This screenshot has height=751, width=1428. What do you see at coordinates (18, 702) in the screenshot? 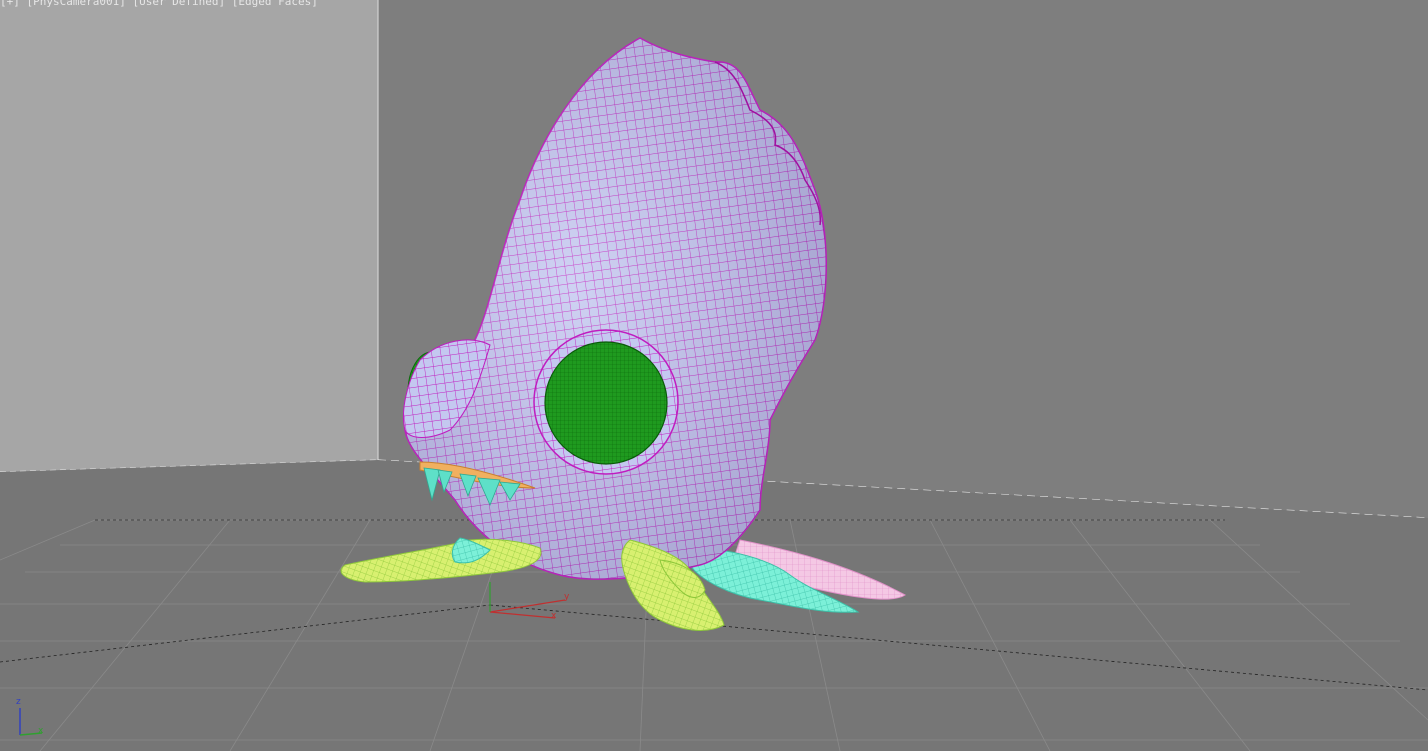
I see `world-axis-z-label: z` at bounding box center [18, 702].